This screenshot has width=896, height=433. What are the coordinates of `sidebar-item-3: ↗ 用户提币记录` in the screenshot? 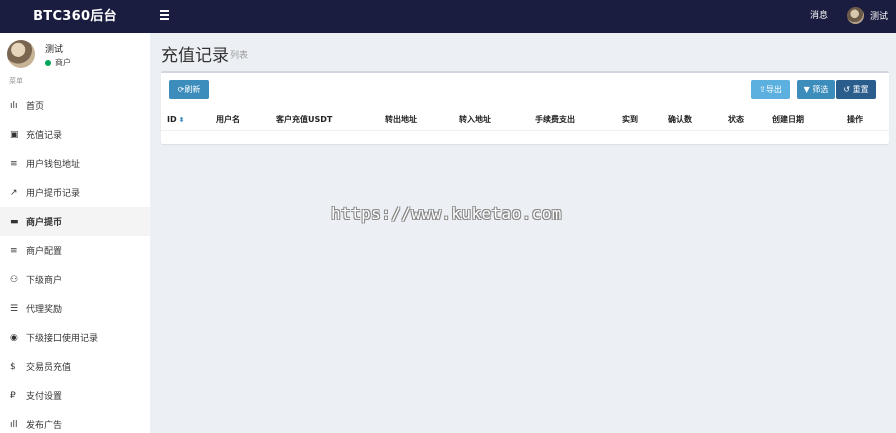 It's located at (75, 192).